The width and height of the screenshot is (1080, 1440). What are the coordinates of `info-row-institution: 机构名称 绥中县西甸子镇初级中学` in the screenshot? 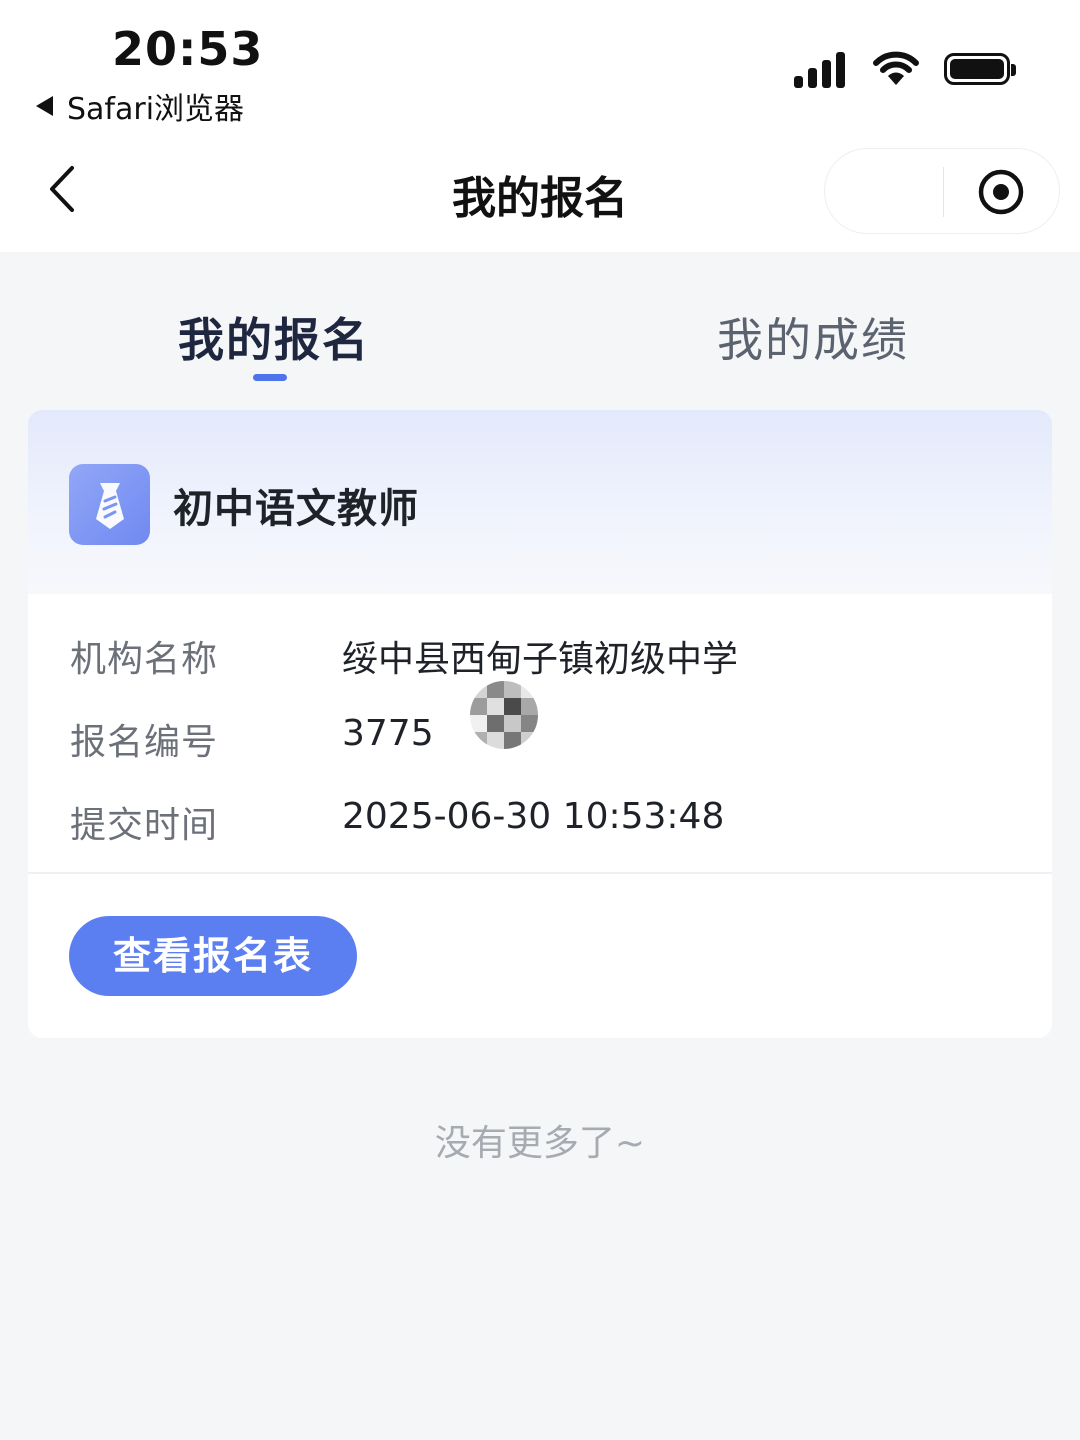 It's located at (550, 660).